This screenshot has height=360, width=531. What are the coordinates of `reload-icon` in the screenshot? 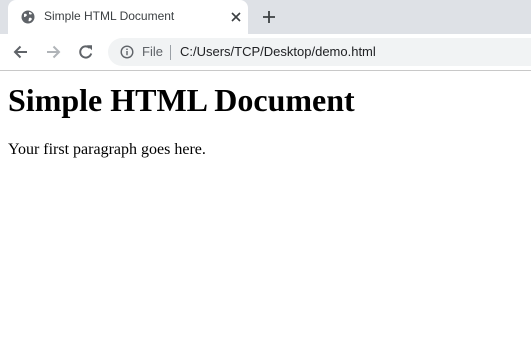 It's located at (86, 52).